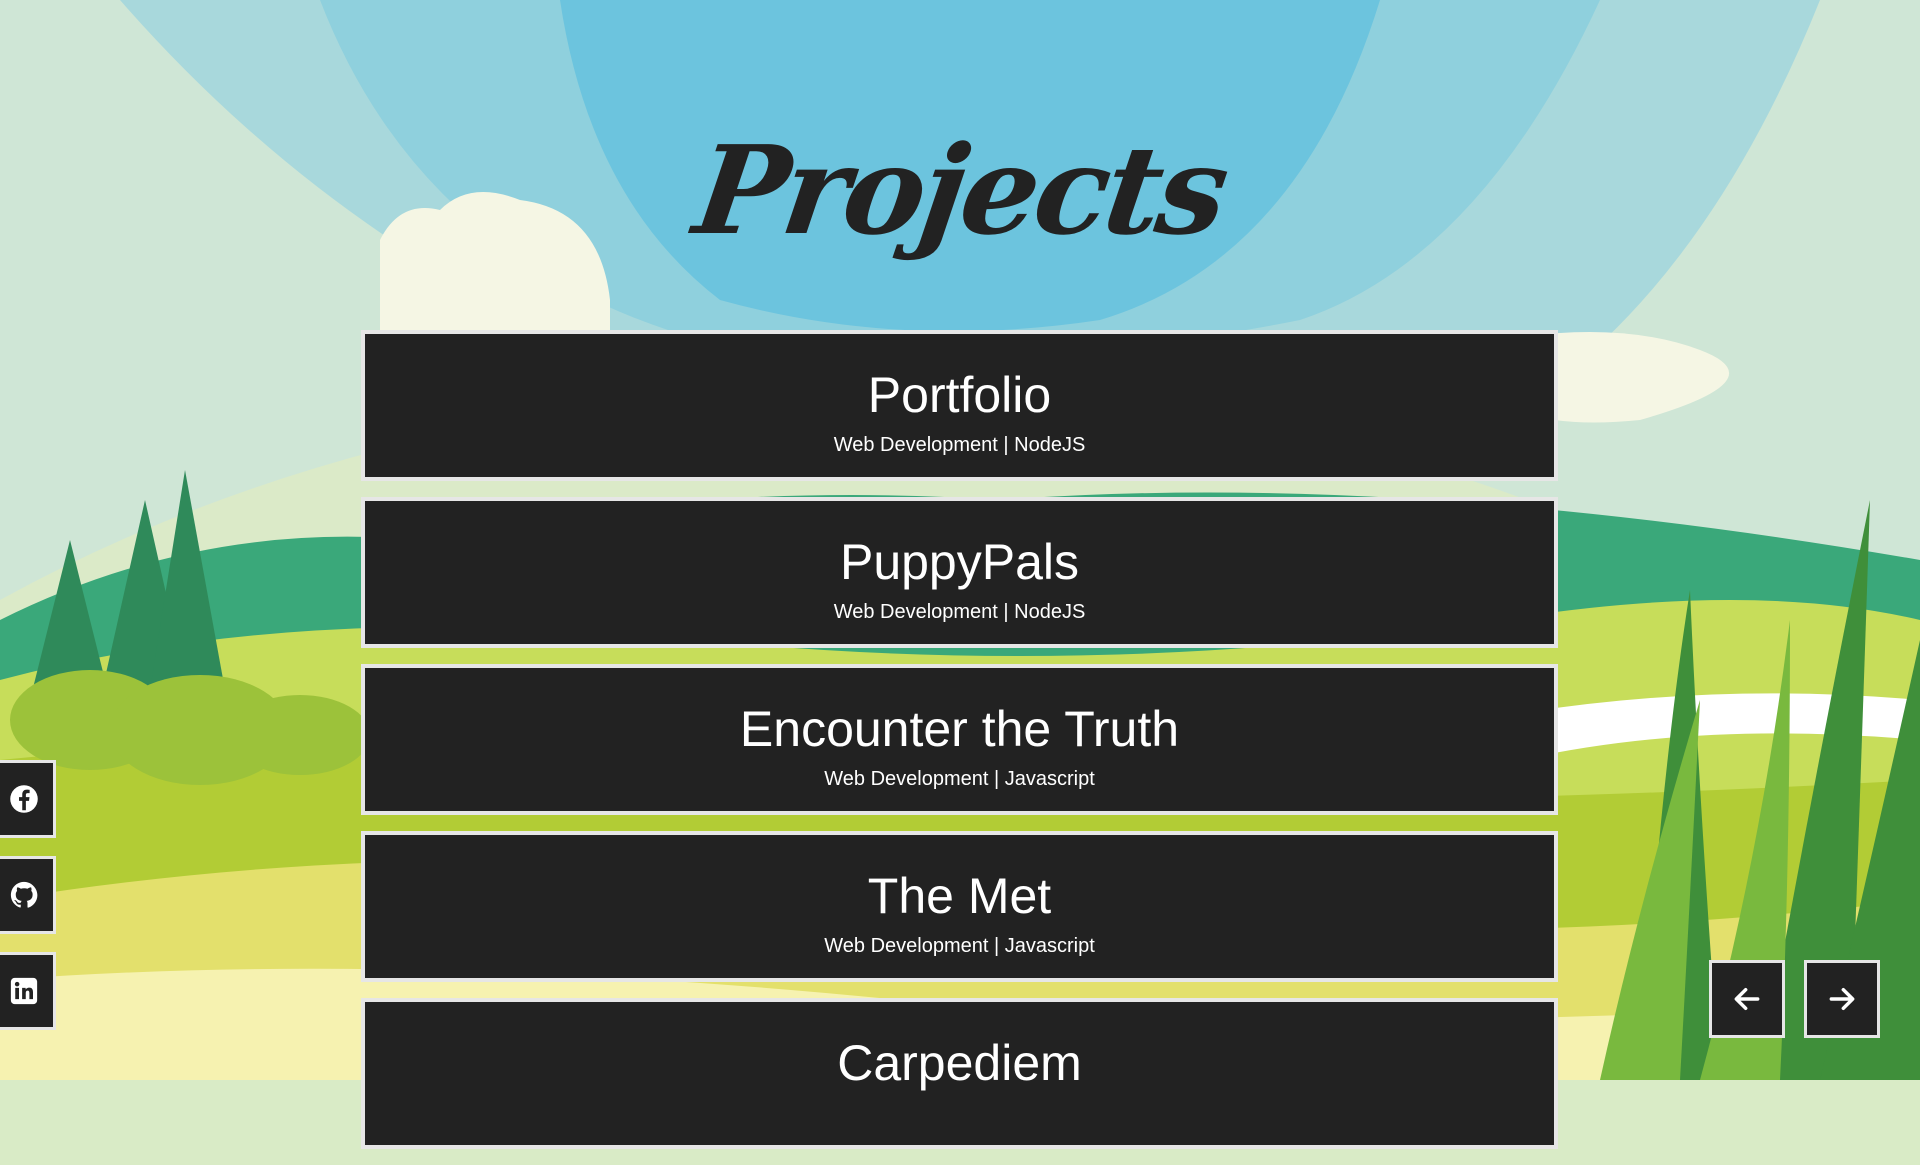  What do you see at coordinates (23, 991) in the screenshot?
I see `linkedin-icon` at bounding box center [23, 991].